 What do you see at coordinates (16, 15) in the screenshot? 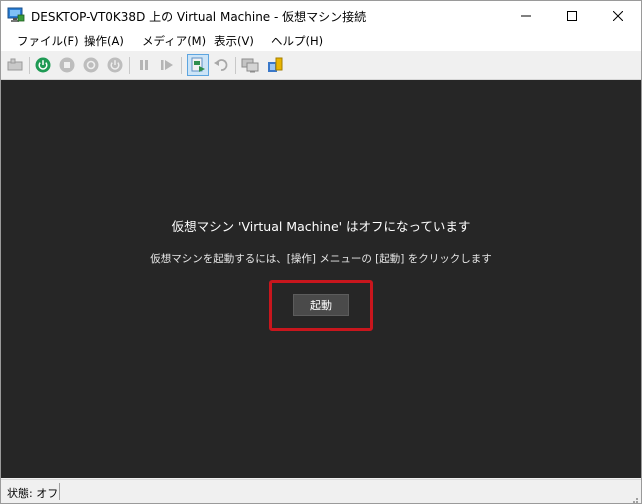
I see `vm-connect-monitor-icon` at bounding box center [16, 15].